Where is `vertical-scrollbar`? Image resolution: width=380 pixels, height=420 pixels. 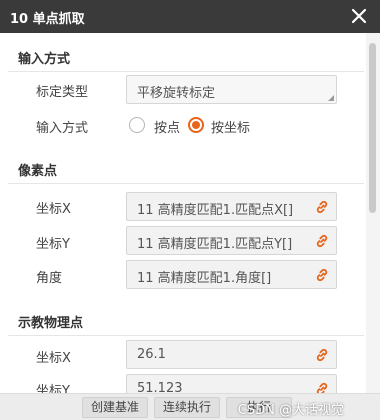 vertical-scrollbar is located at coordinates (373, 213).